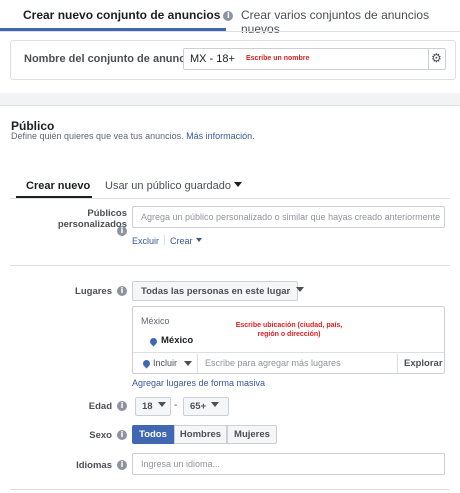  I want to click on tab-create-new-audience: Crear nuevo, so click(58, 186).